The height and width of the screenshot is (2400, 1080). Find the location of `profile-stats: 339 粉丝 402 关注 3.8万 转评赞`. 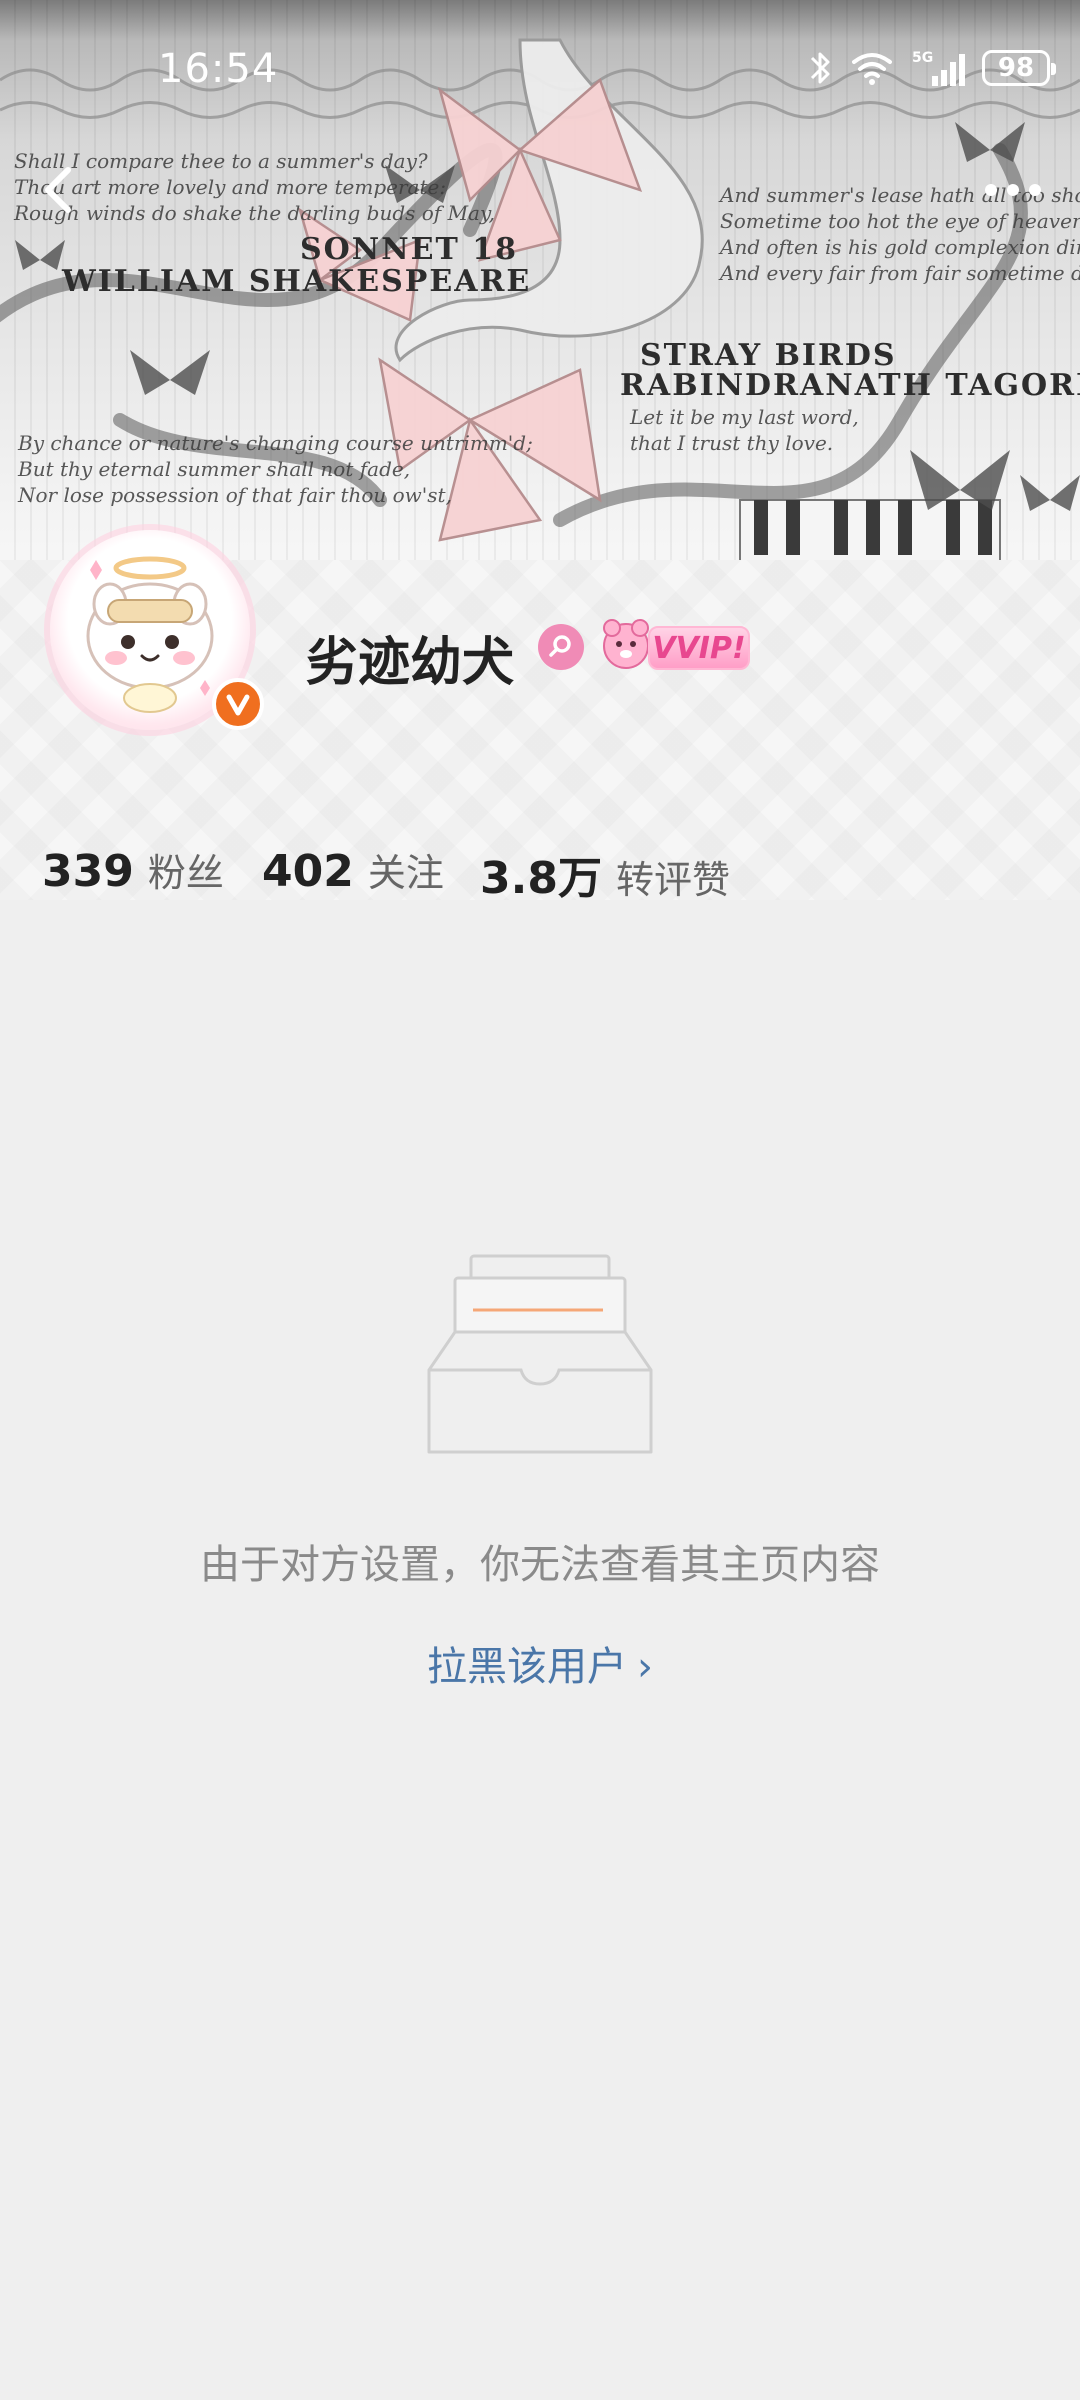

profile-stats: 339 粉丝 402 关注 3.8万 转评赞 is located at coordinates (540, 852).